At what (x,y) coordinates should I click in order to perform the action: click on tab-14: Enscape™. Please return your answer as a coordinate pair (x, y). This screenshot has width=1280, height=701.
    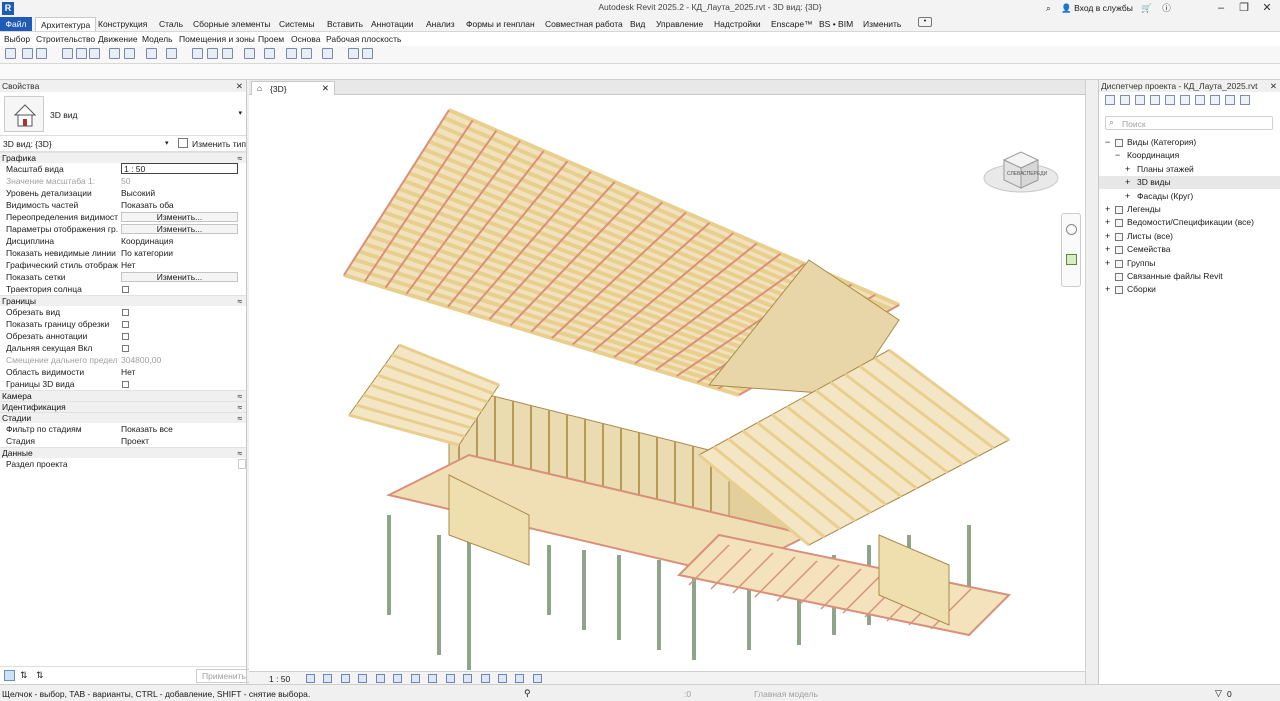
    Looking at the image, I should click on (792, 24).